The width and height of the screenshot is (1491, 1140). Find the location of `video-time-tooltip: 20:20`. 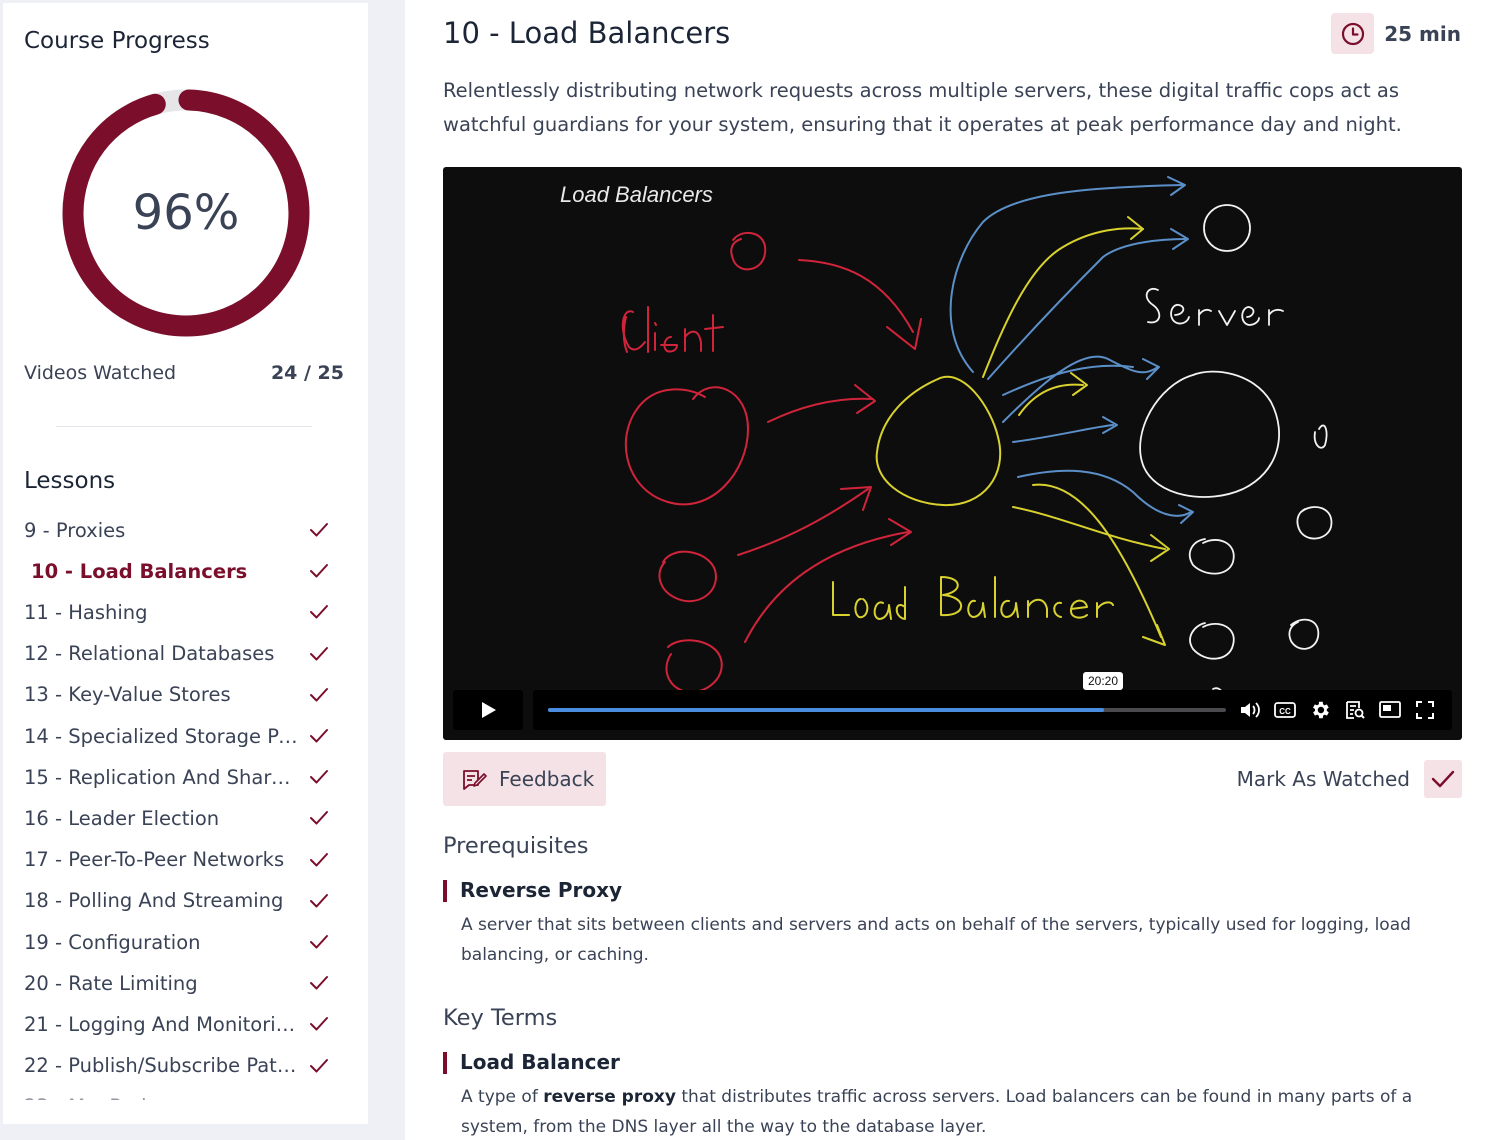

video-time-tooltip: 20:20 is located at coordinates (1103, 681).